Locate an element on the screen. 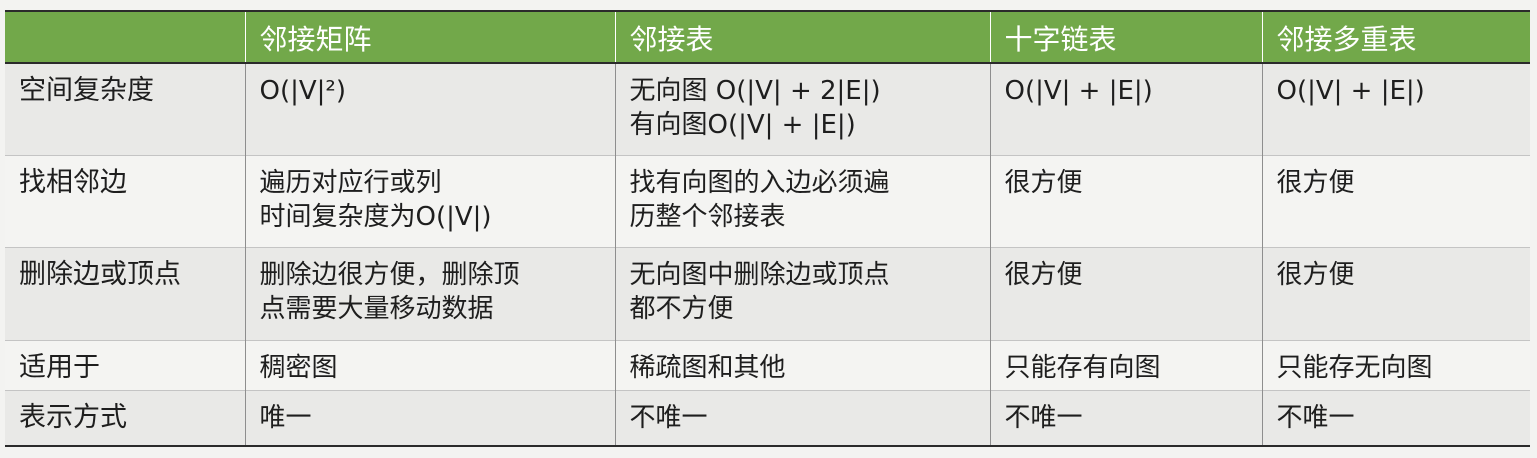 The height and width of the screenshot is (458, 1537). cell-text: 有向图O(|V| + |E|) is located at coordinates (742, 125).